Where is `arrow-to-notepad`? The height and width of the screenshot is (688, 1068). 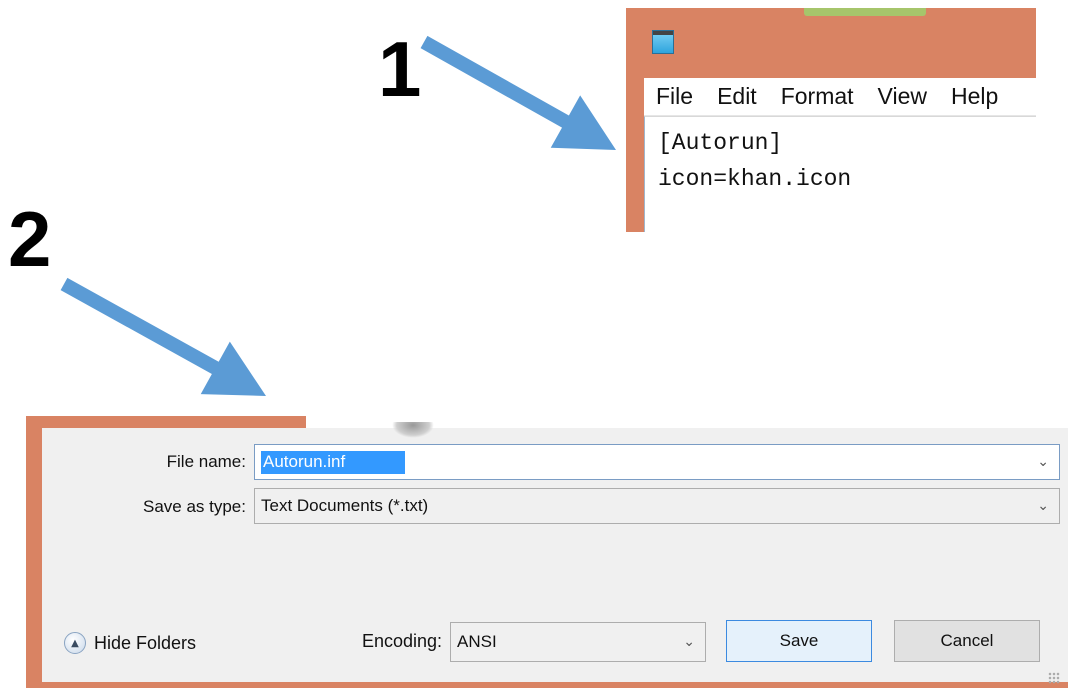
arrow-to-notepad is located at coordinates (518, 92).